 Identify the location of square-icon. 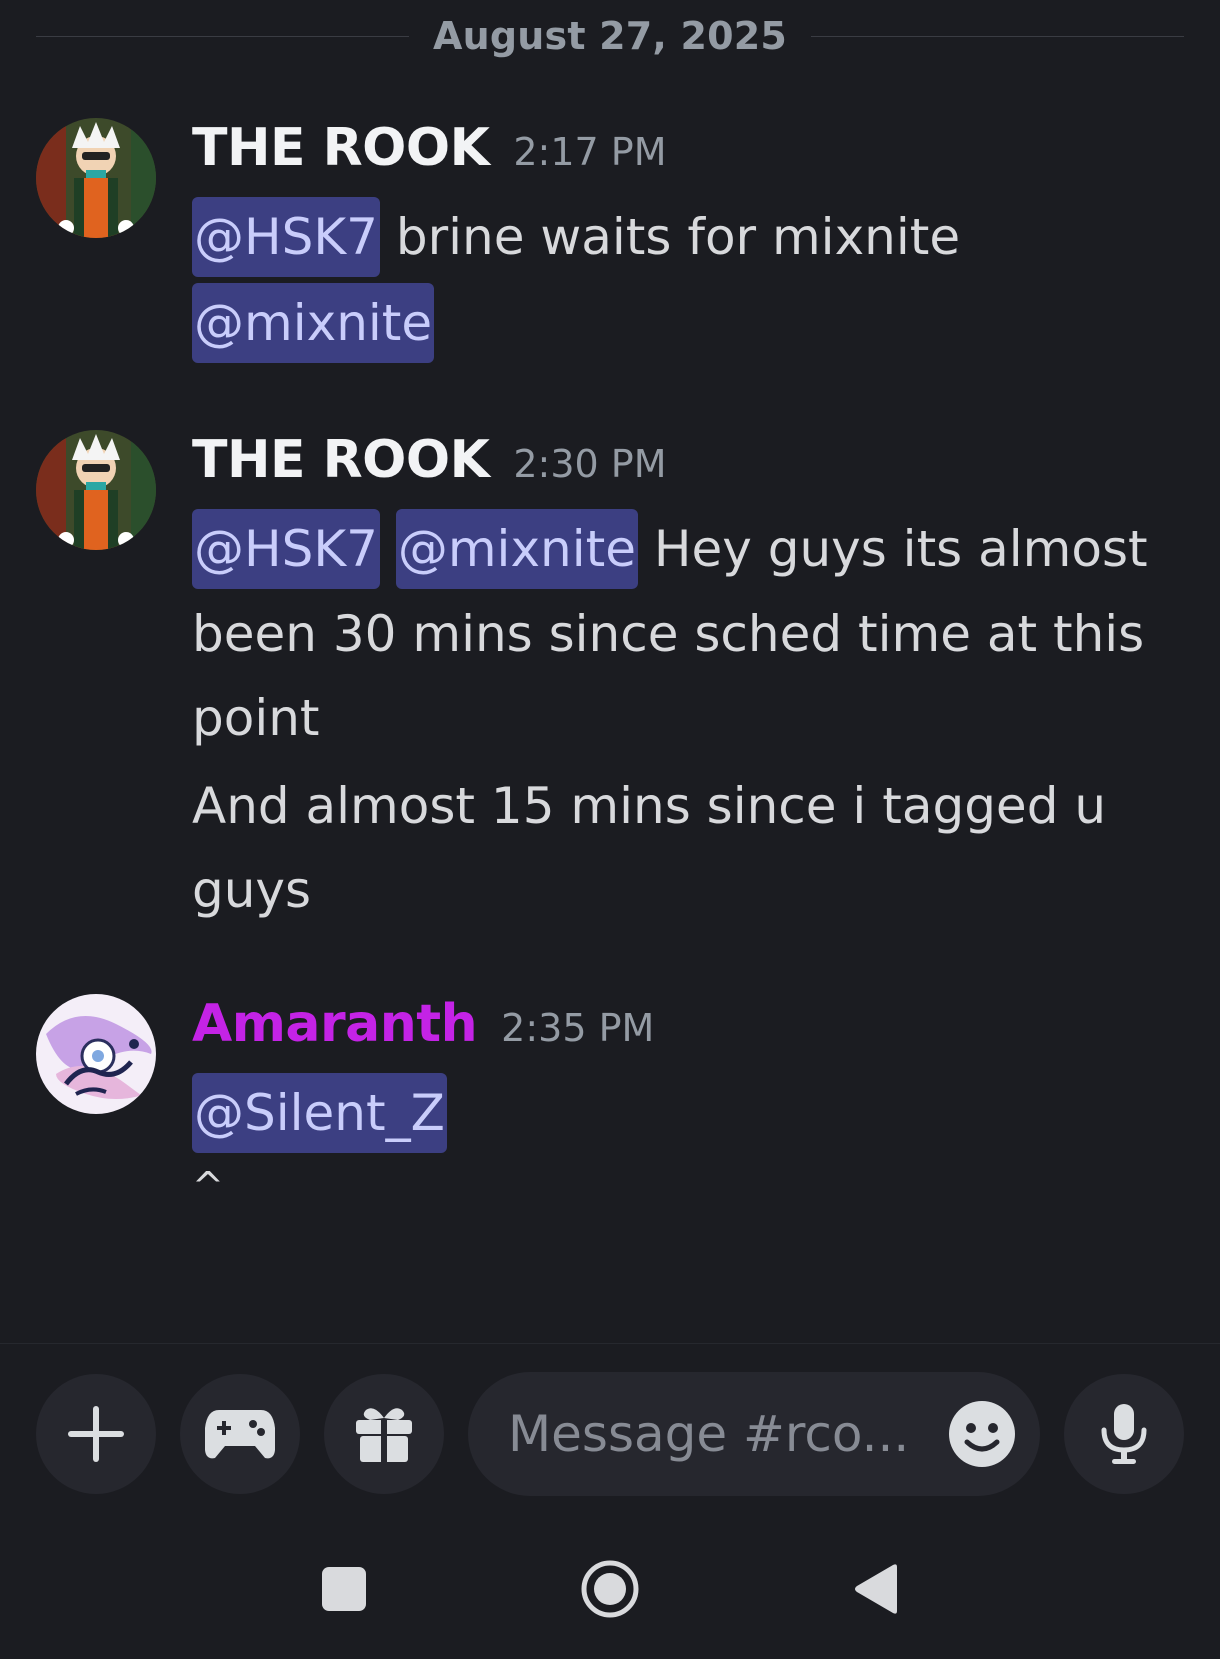
(344, 1589).